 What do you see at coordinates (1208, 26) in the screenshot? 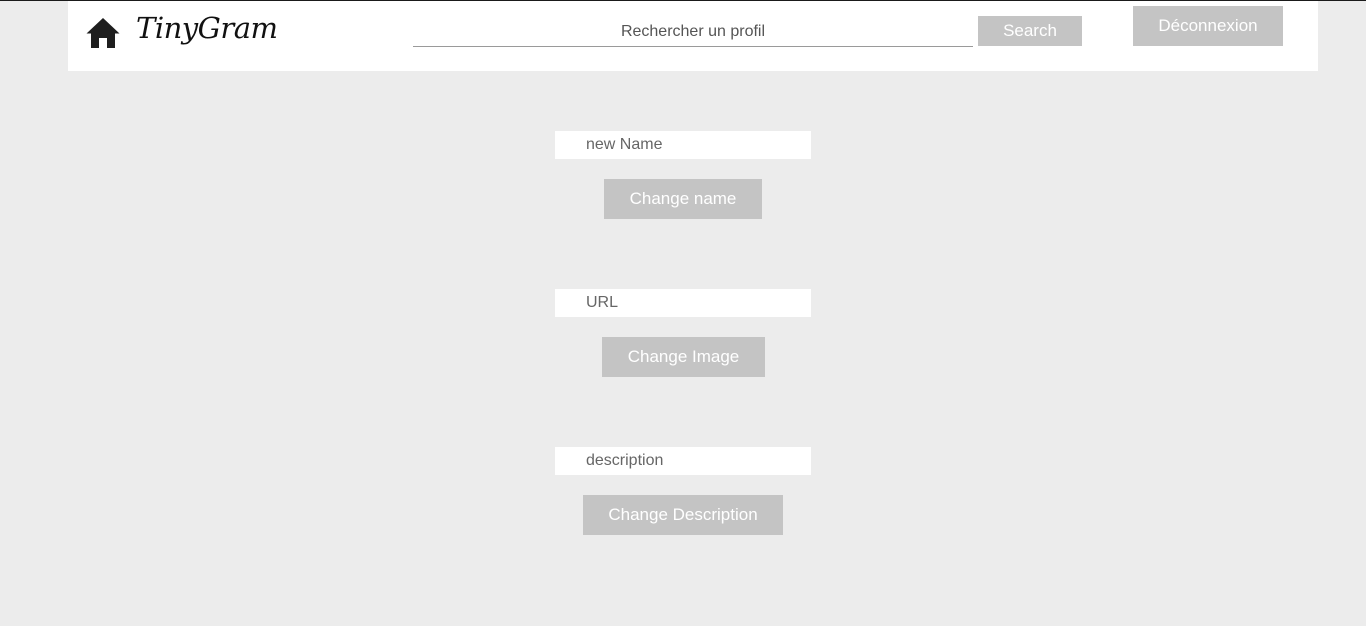
I see `logout-button: Déconnexion` at bounding box center [1208, 26].